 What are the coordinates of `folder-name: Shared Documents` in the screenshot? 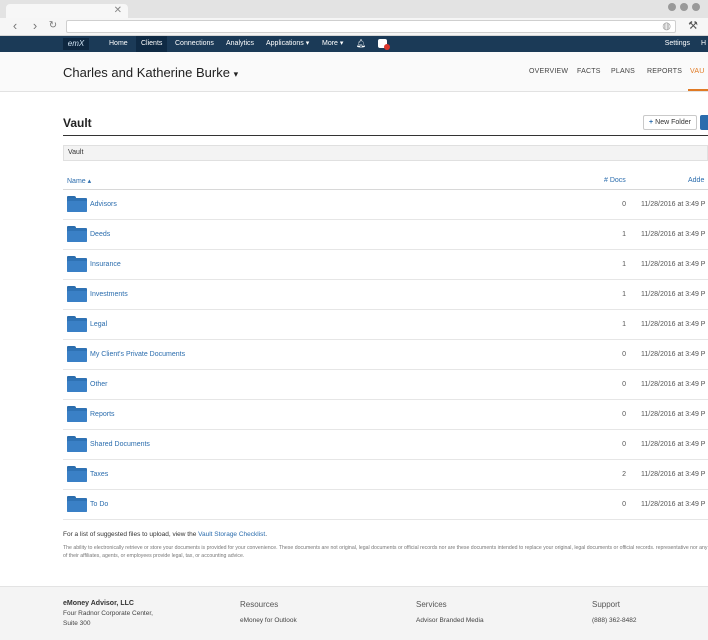 It's located at (120, 444).